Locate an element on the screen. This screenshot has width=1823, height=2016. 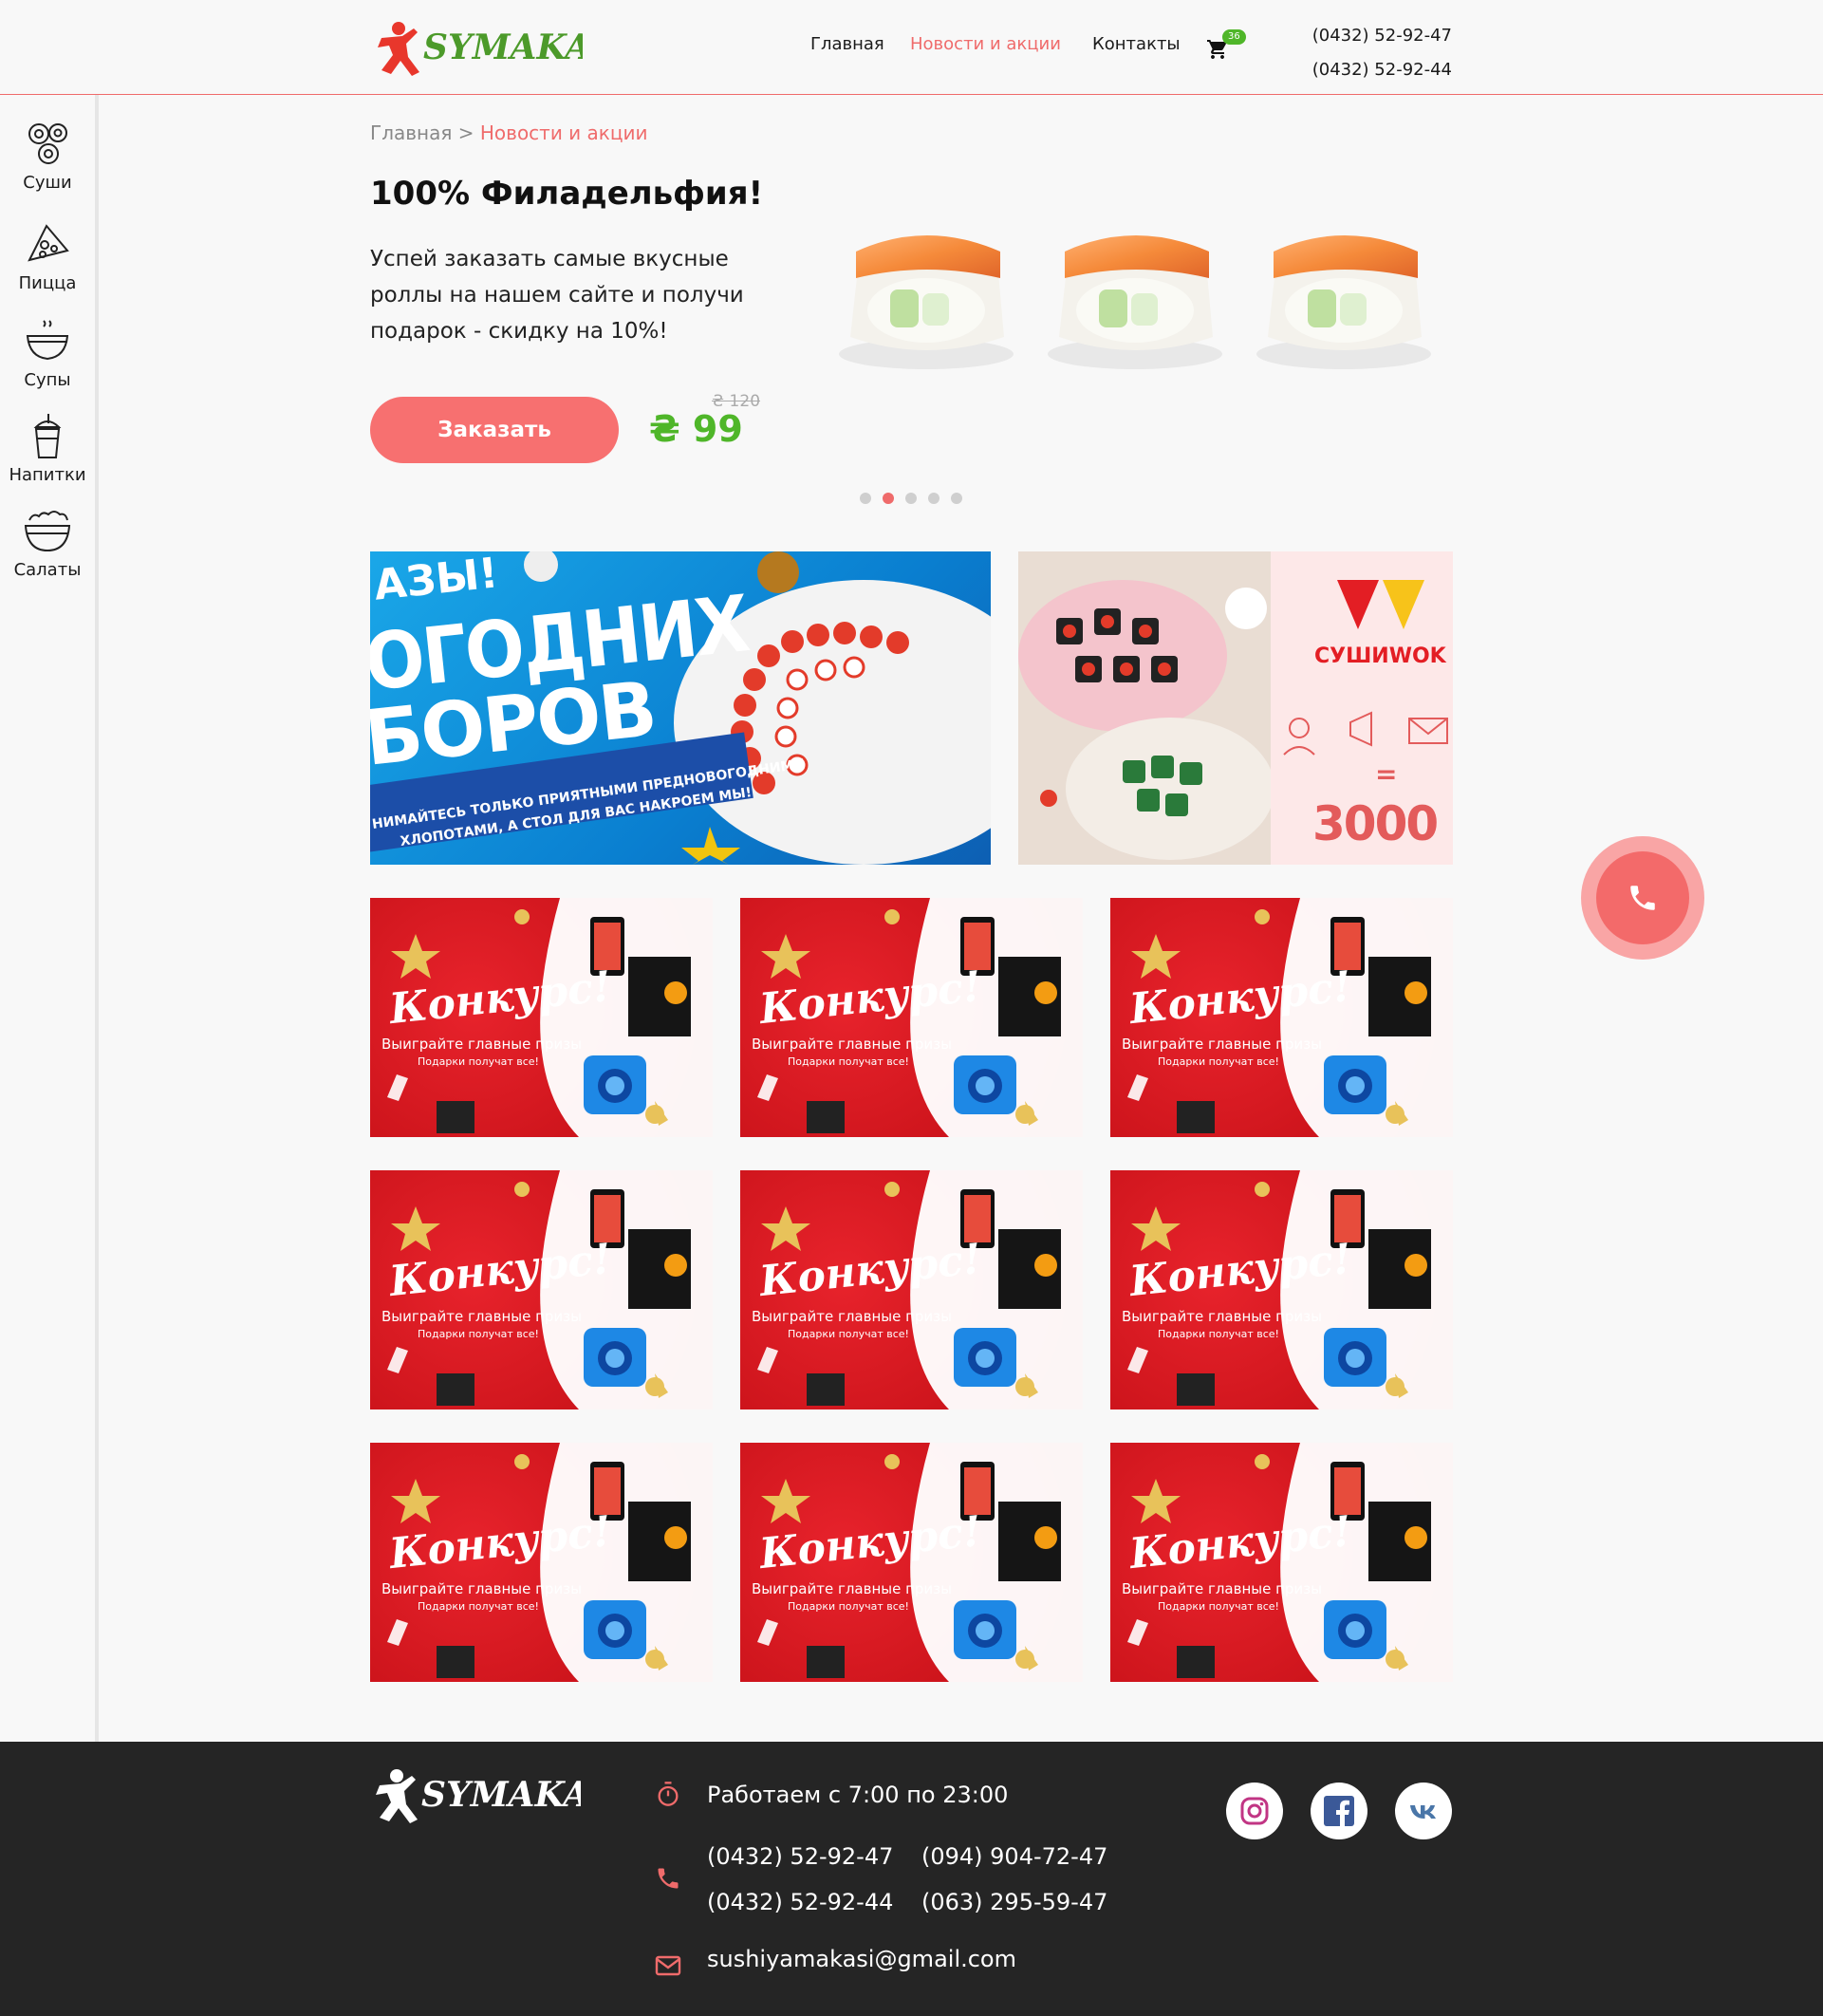
phone-icon is located at coordinates (1642, 898).